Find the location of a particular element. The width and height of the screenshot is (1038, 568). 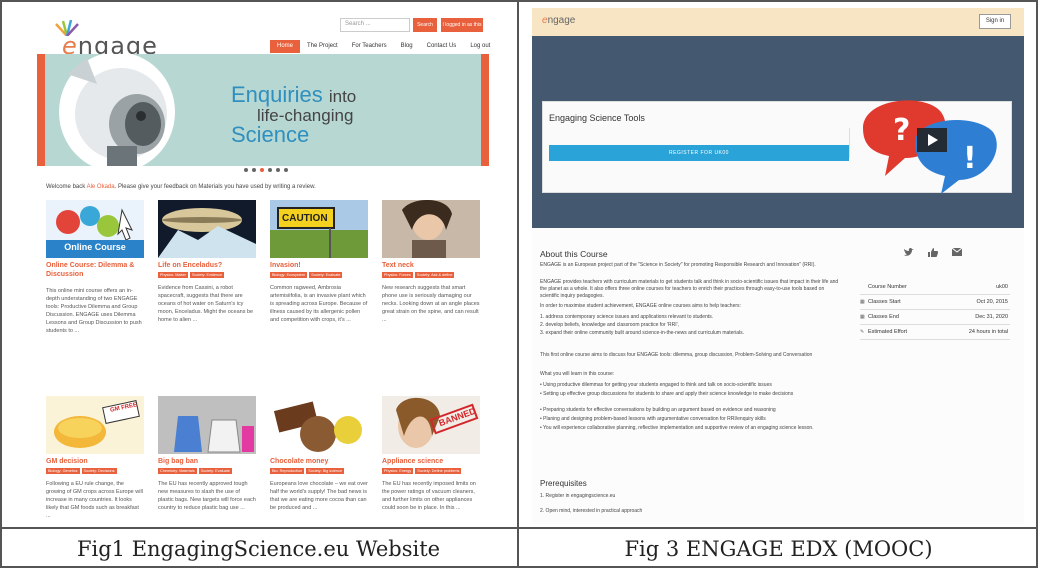

tag-badge: Society: Evidence is located at coordinates (207, 275).